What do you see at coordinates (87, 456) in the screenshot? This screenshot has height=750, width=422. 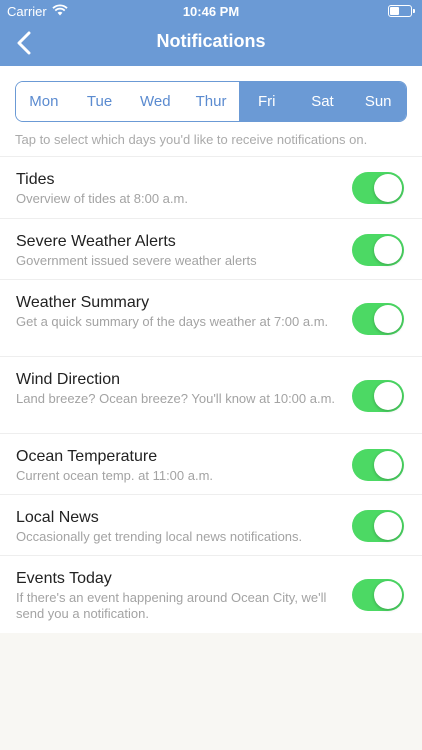 I see `setting-title: Ocean Temperature` at bounding box center [87, 456].